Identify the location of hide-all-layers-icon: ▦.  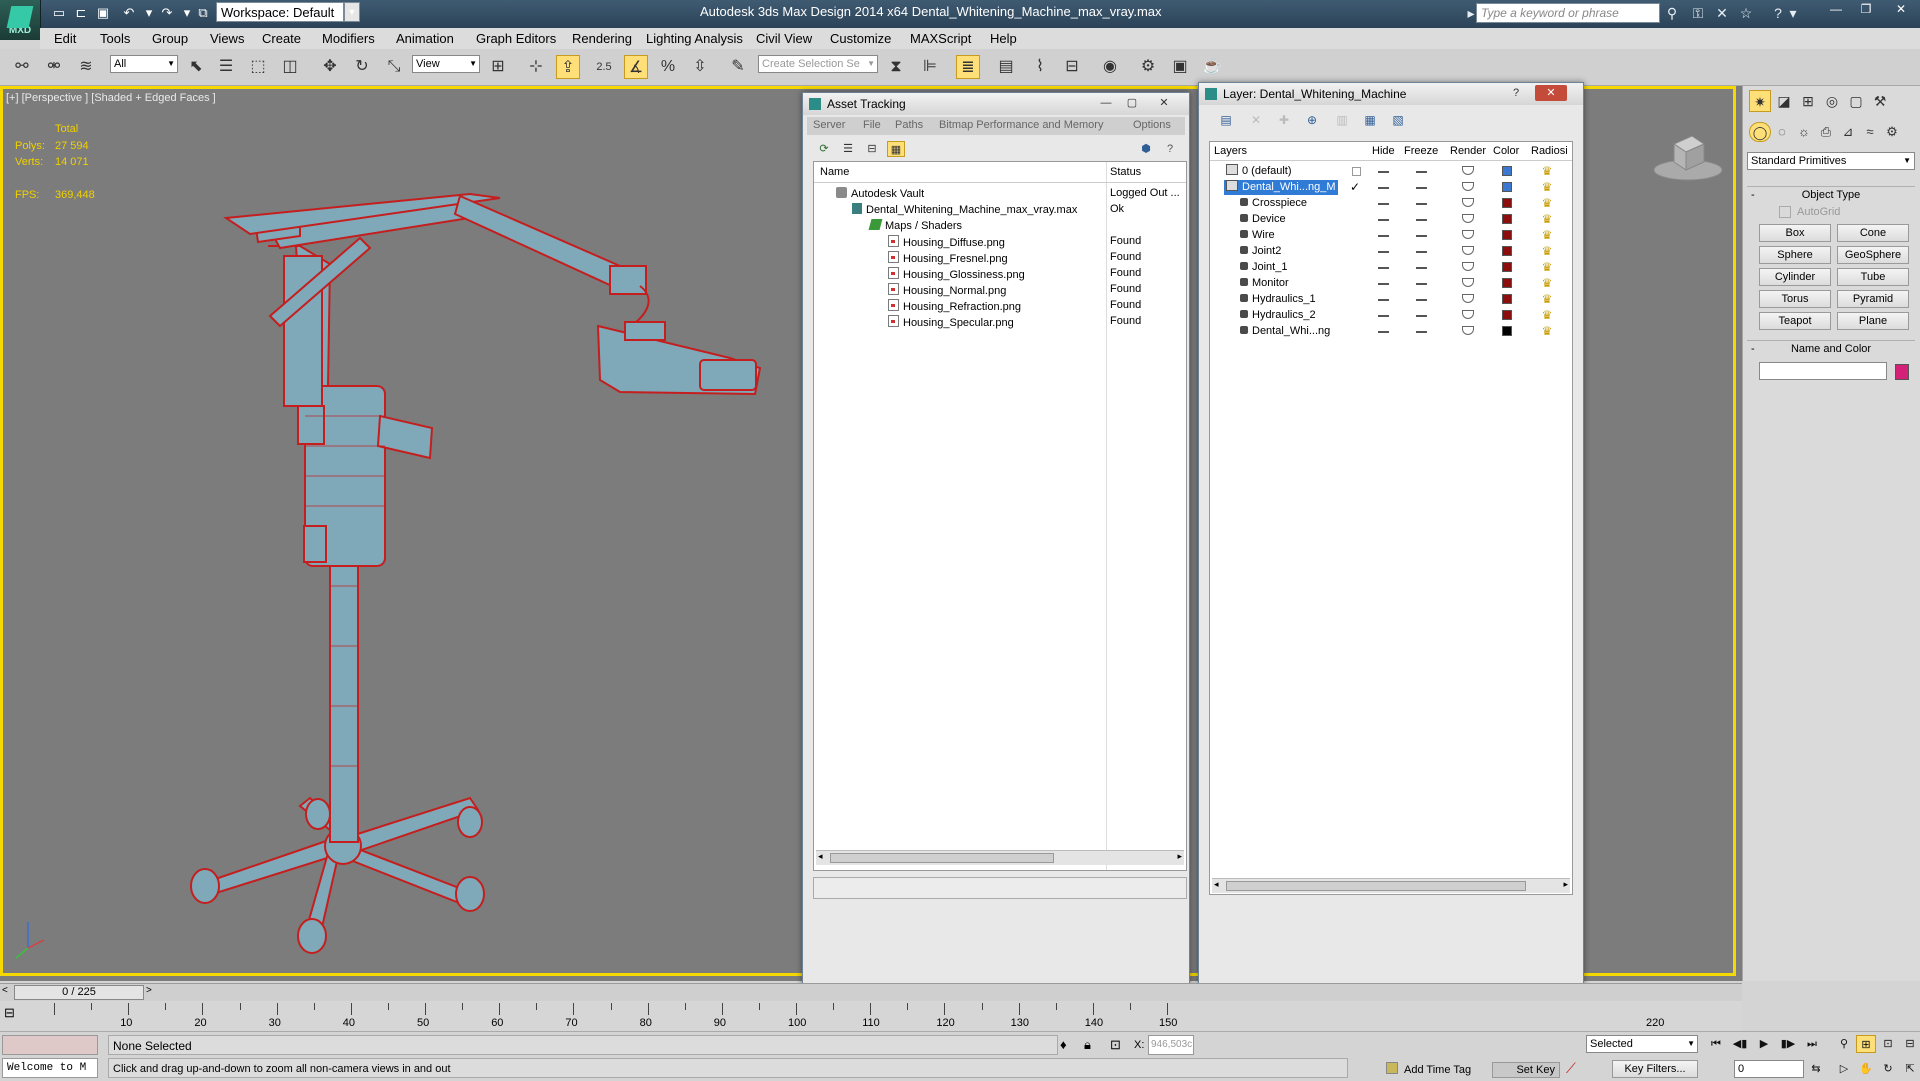
(1370, 120).